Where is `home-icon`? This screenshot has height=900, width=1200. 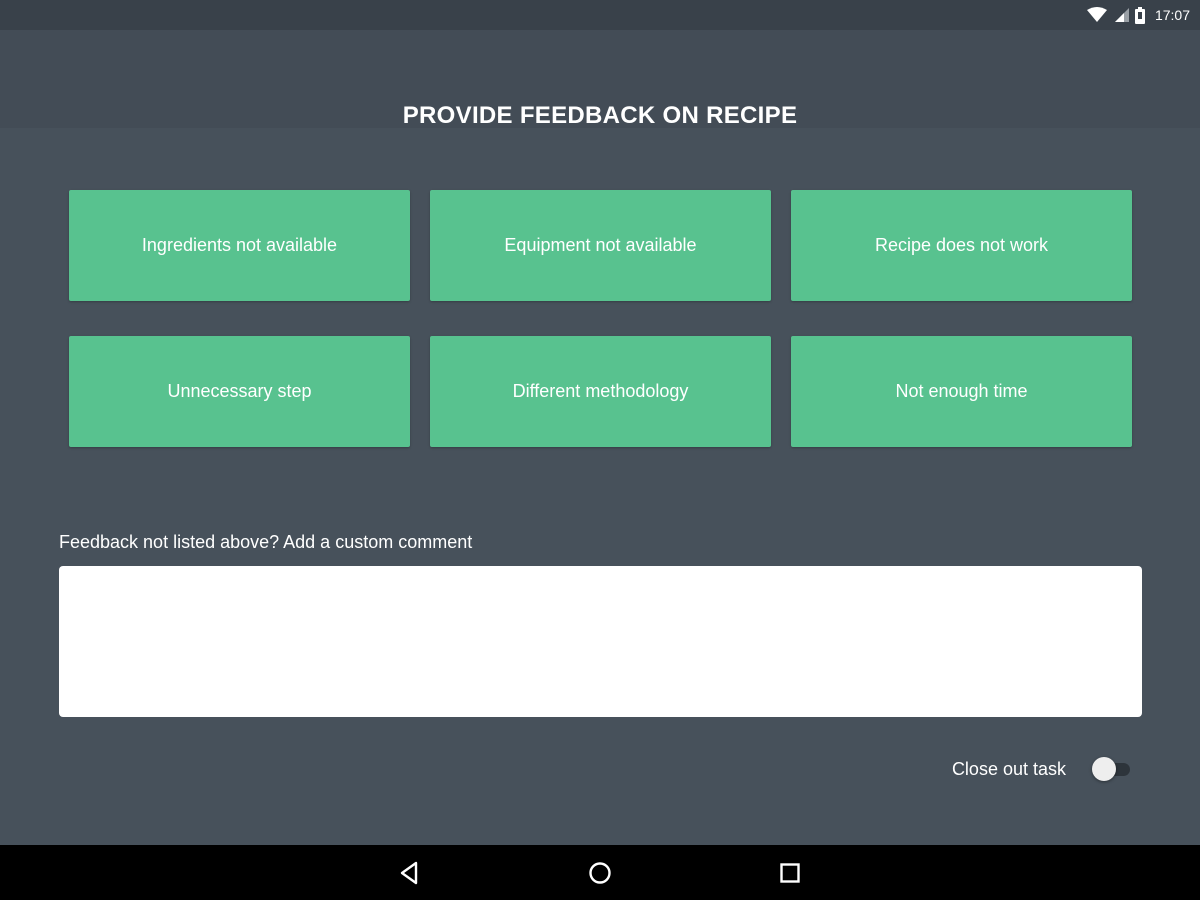
home-icon is located at coordinates (600, 873).